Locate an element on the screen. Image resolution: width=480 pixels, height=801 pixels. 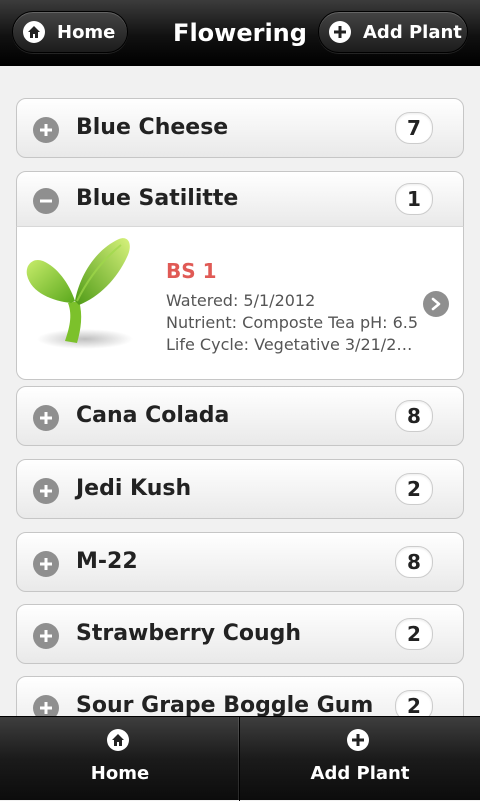
strain-row-m-22: M-22 8 is located at coordinates (240, 562).